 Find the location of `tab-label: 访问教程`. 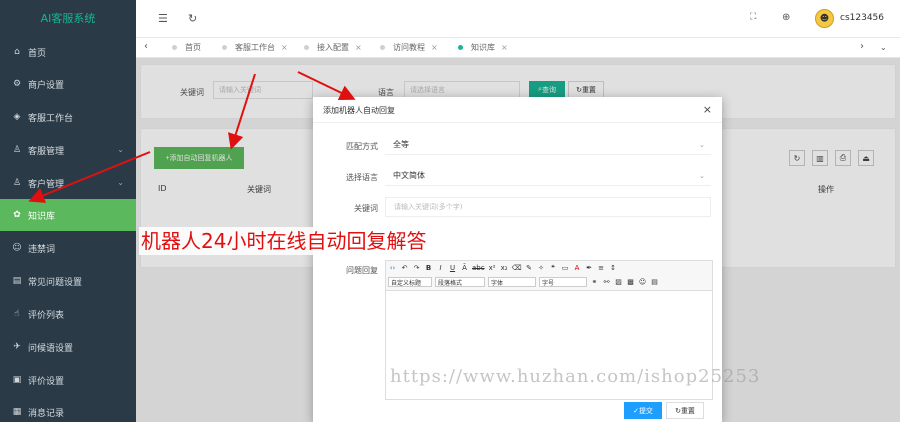

tab-label: 访问教程 is located at coordinates (409, 47).